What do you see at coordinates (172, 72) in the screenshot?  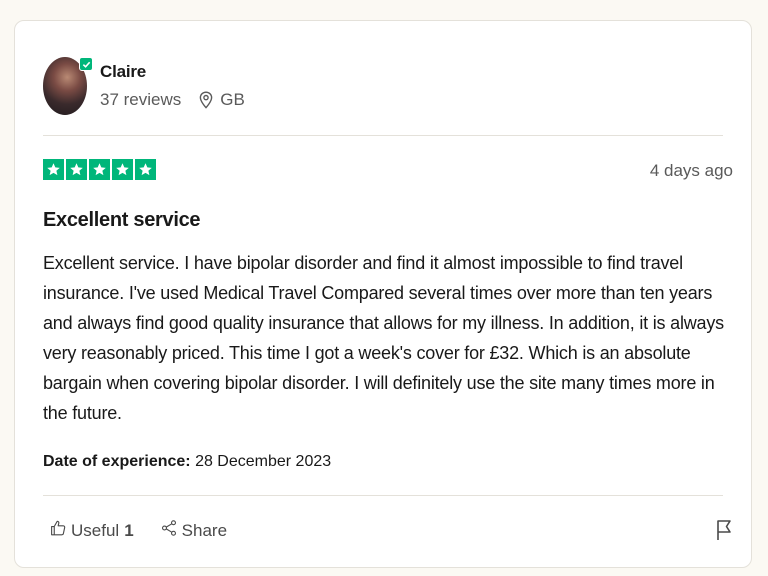 I see `reviewer-name: Claire` at bounding box center [172, 72].